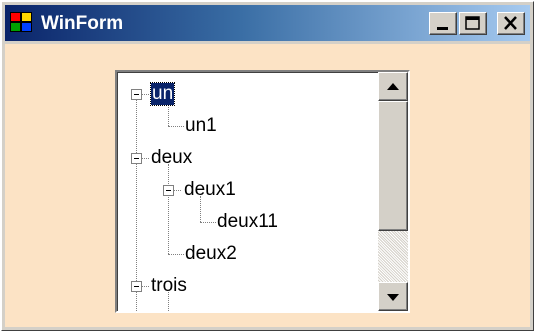  Describe the element at coordinates (267, 23) in the screenshot. I see `title-bar: WinForm` at that location.